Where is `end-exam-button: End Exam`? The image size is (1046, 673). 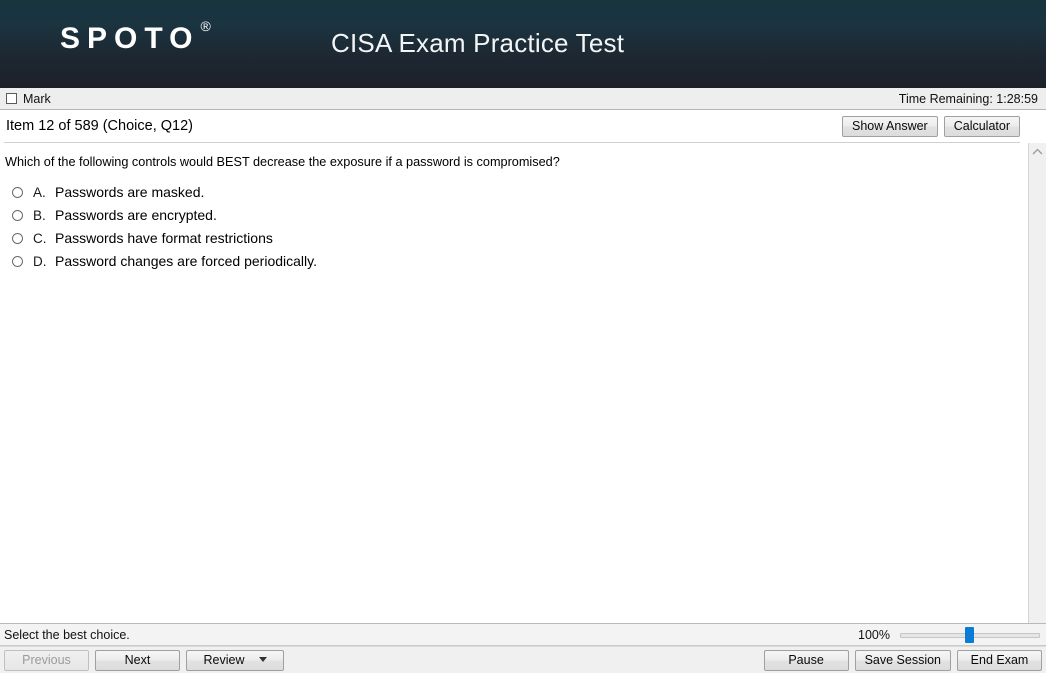
end-exam-button: End Exam is located at coordinates (999, 660).